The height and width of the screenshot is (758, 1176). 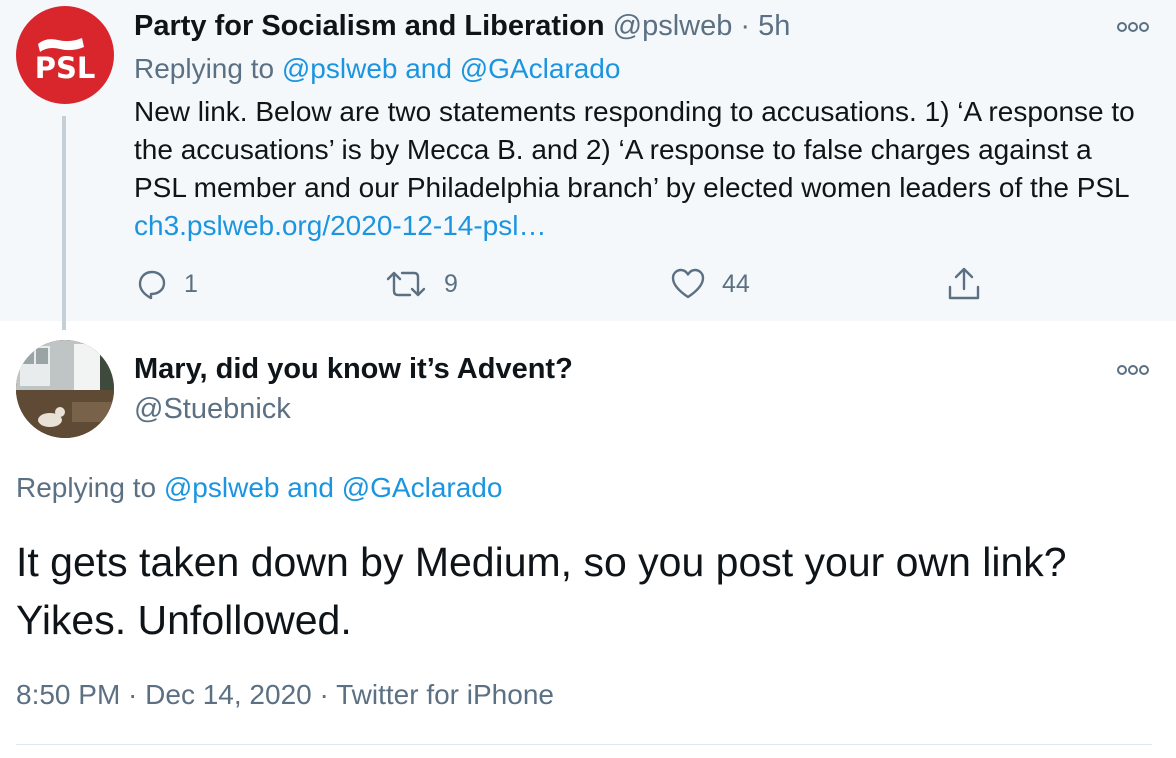 I want to click on reply-replying-to: Replying to @pslweb and @GAclarado, so click(x=259, y=488).